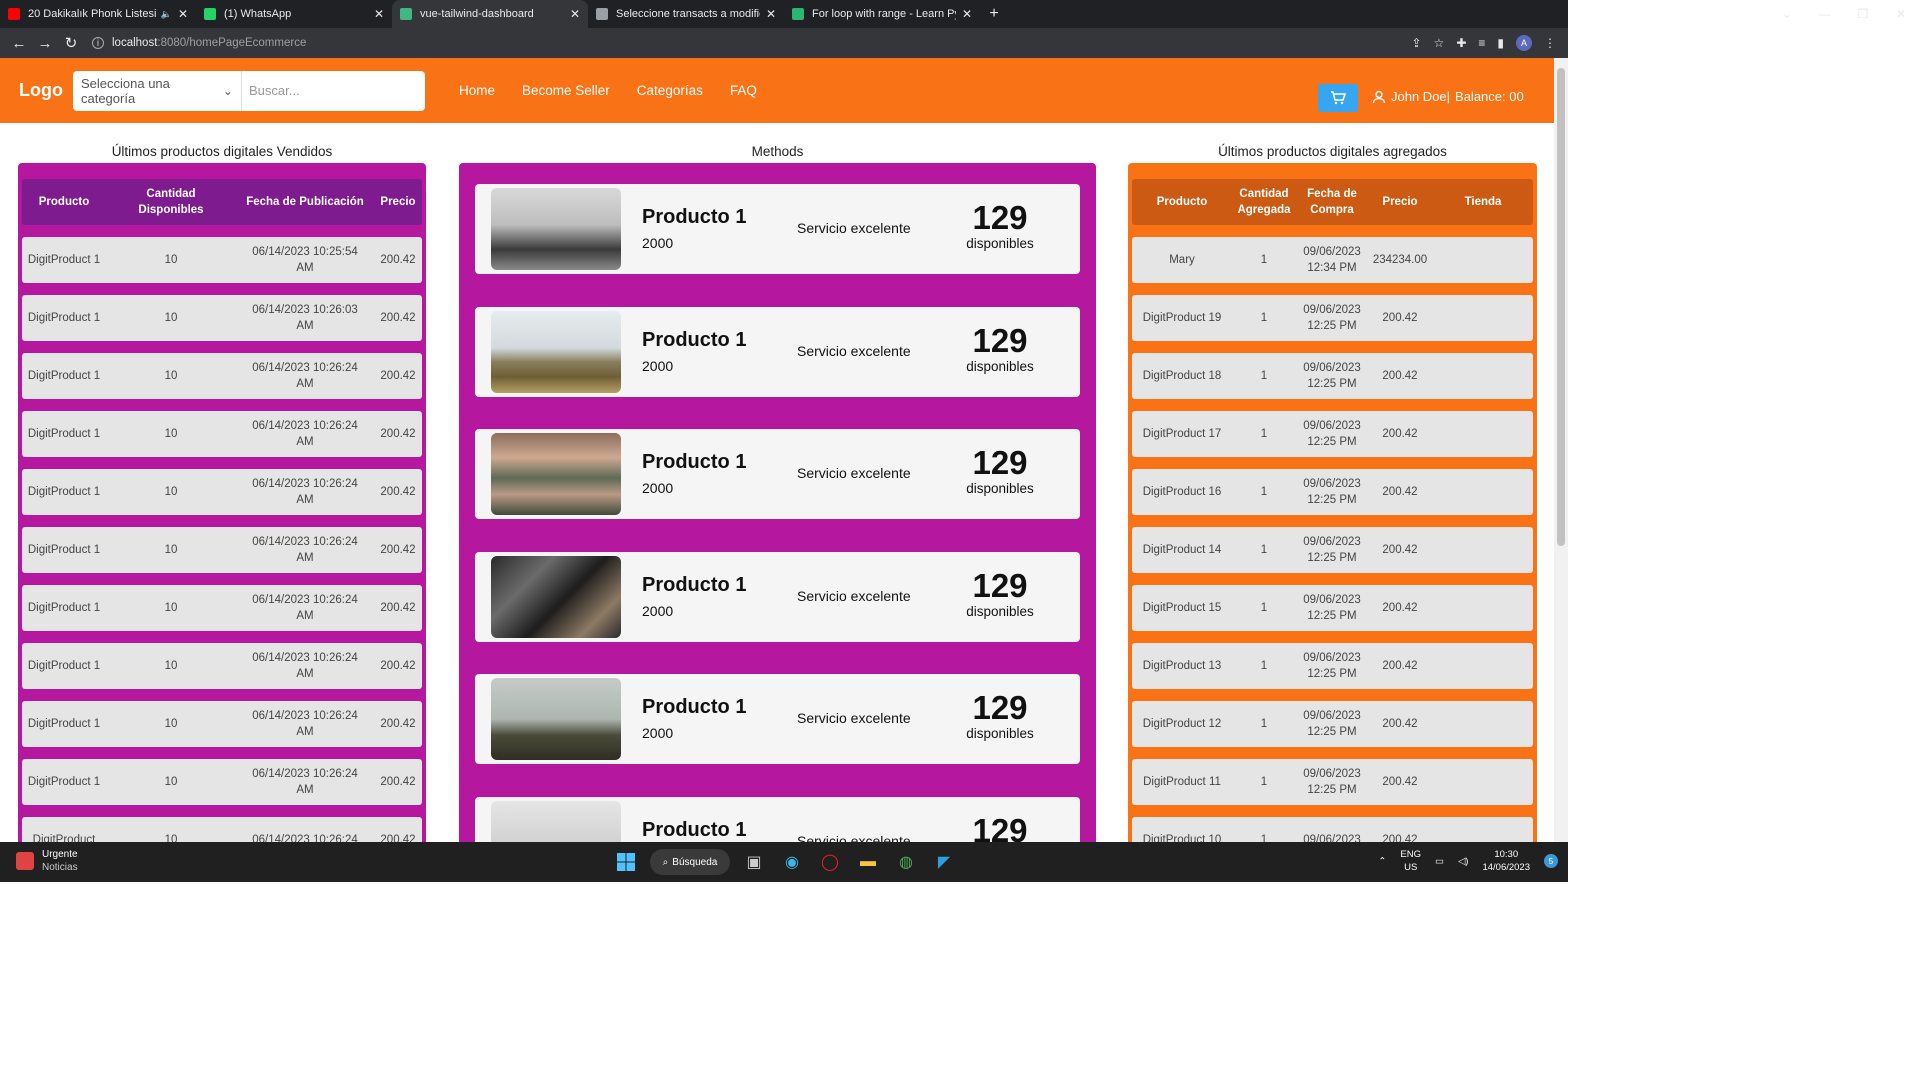 Image resolution: width=1920 pixels, height=1080 pixels. I want to click on url-field: i localhost:8080/homePageEcommerce, so click(751, 43).